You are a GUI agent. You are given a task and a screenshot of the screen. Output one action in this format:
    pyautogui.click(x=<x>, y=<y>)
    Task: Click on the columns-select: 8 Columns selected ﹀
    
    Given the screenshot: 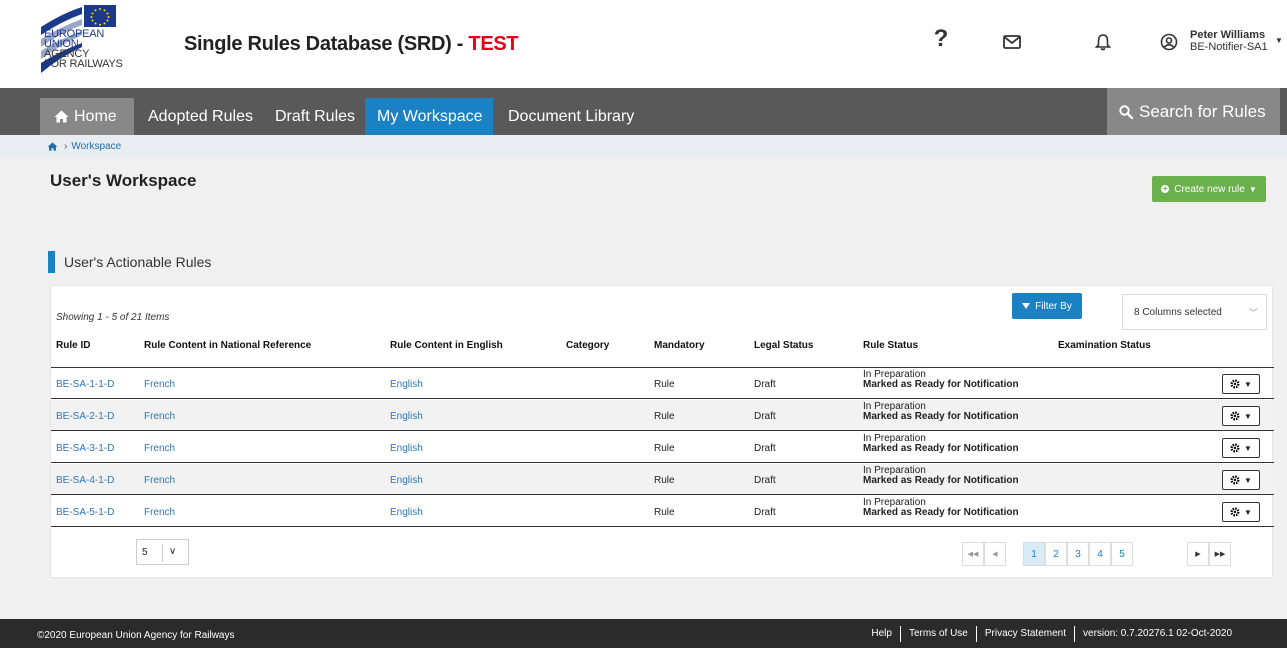 What is the action you would take?
    pyautogui.click(x=1194, y=312)
    